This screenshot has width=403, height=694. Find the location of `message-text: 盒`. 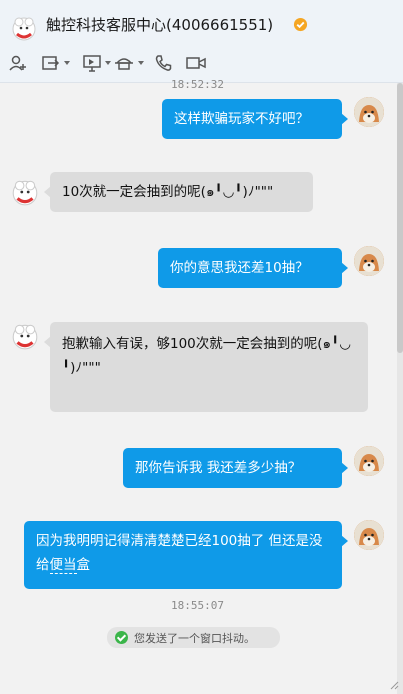

message-text: 盒 is located at coordinates (83, 565).